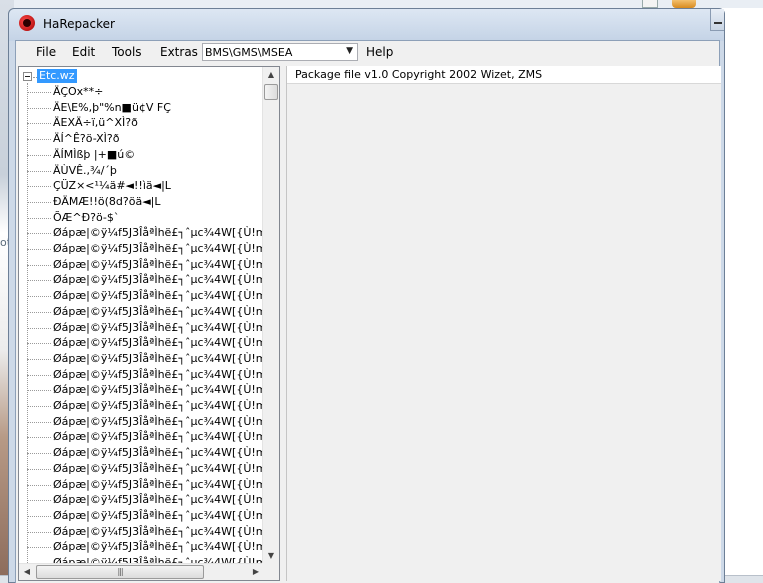 The width and height of the screenshot is (763, 583). I want to click on scroll-down-arrow-icon: ▼, so click(271, 556).